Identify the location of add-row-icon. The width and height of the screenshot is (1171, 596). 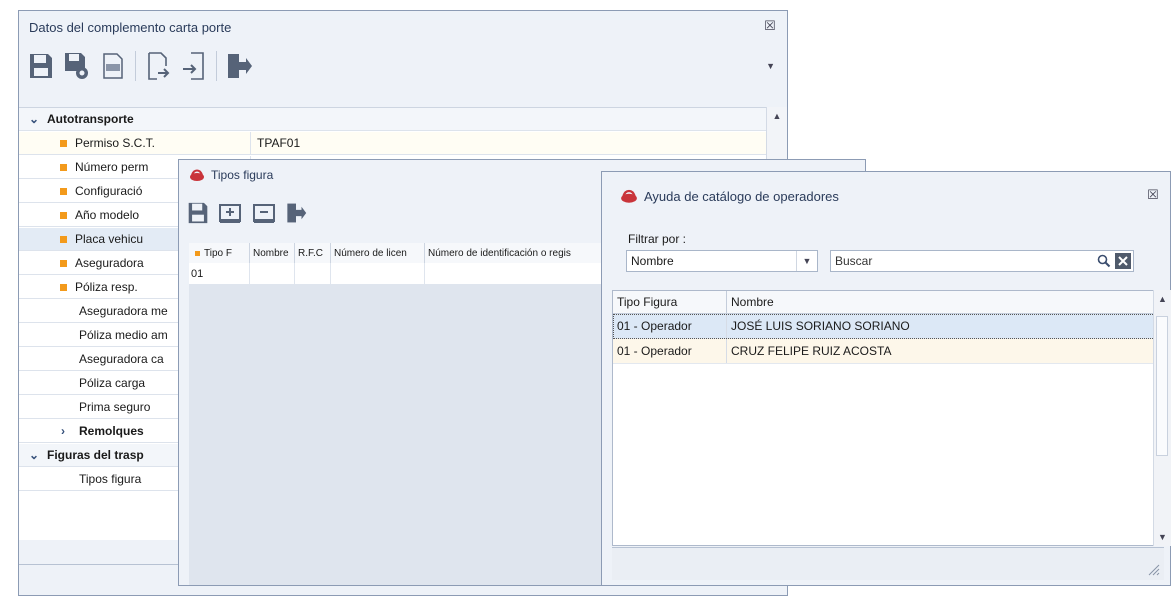
(230, 213).